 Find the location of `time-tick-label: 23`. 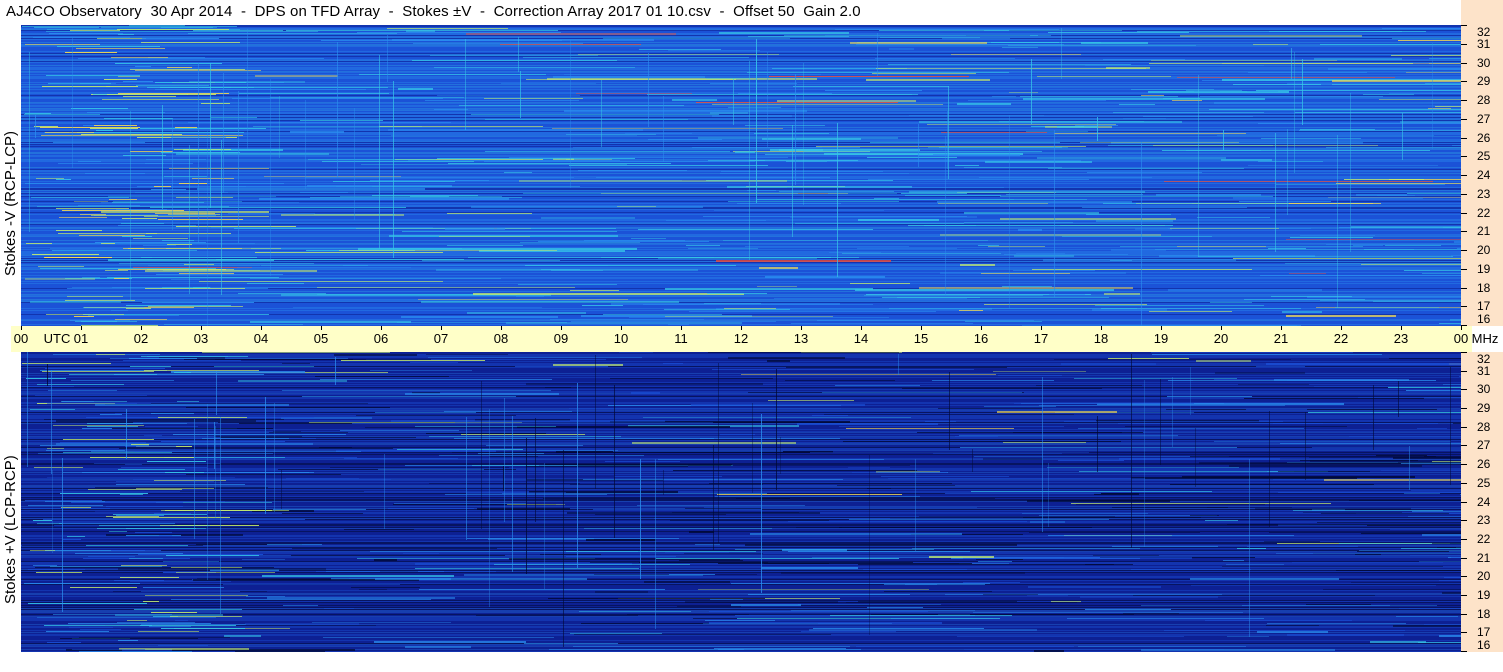

time-tick-label: 23 is located at coordinates (1401, 338).